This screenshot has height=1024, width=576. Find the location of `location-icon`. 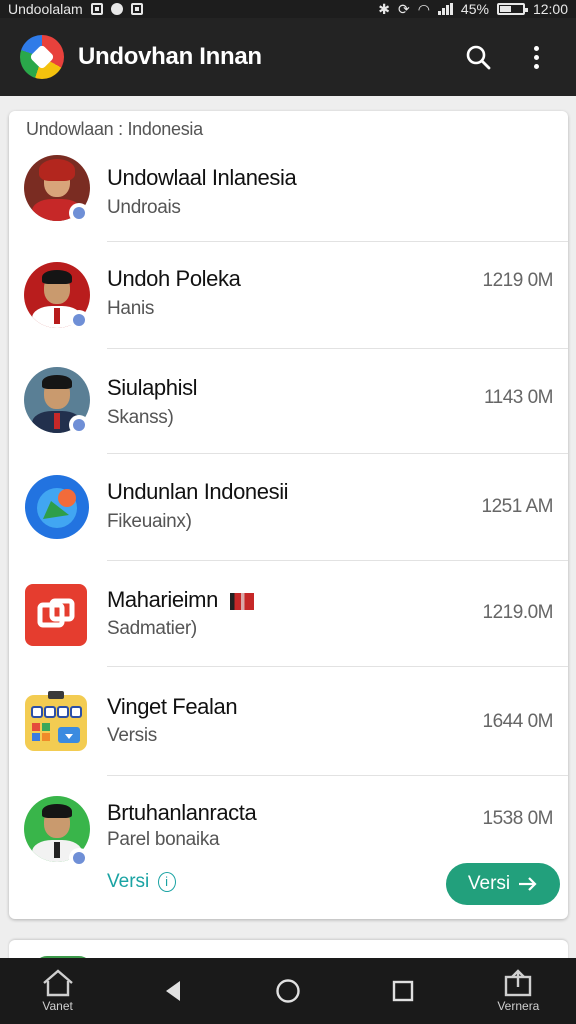

location-icon is located at coordinates (116, 9).